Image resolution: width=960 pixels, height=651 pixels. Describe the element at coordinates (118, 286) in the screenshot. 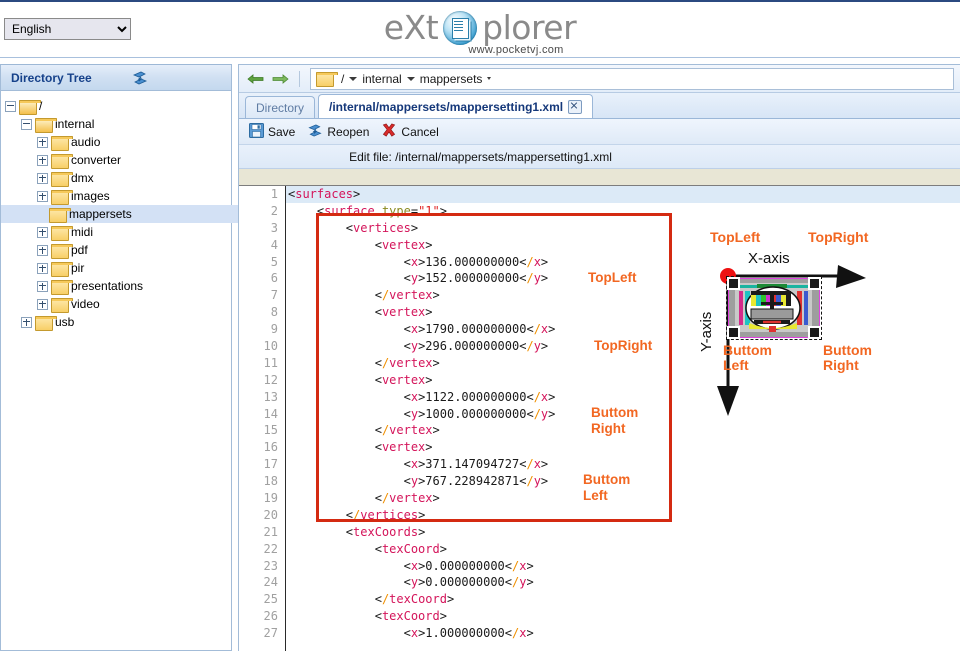

I see `tree-item-presentations: presentations` at that location.